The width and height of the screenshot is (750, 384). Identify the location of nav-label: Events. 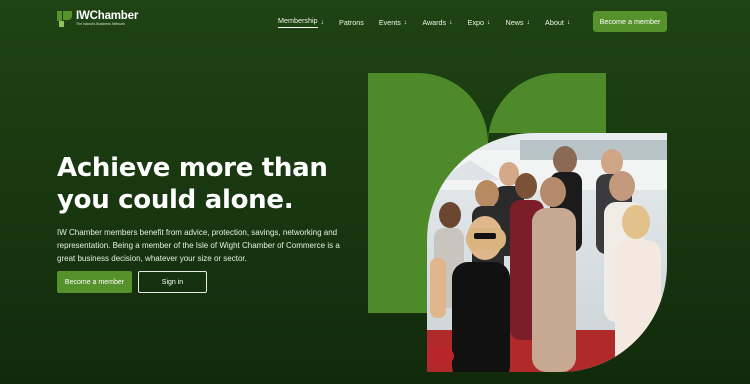
(389, 22).